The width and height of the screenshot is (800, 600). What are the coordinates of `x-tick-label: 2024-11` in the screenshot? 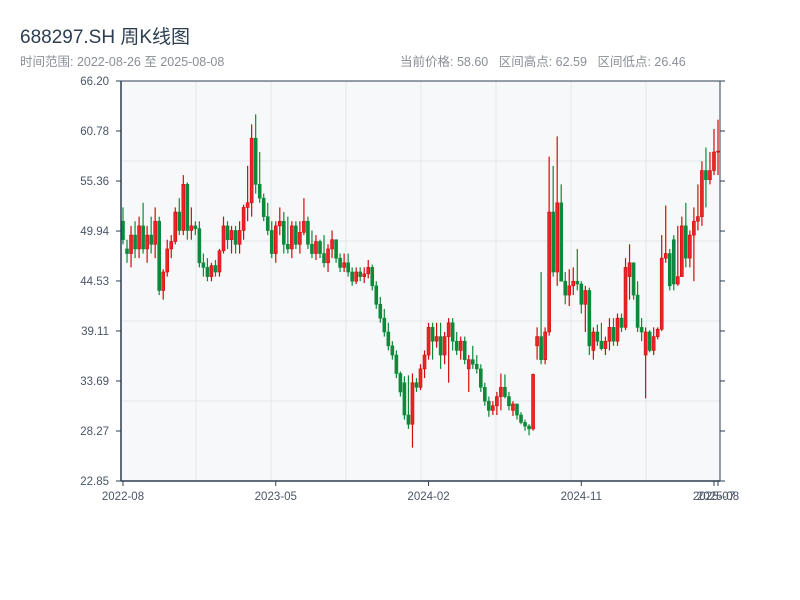 It's located at (581, 497).